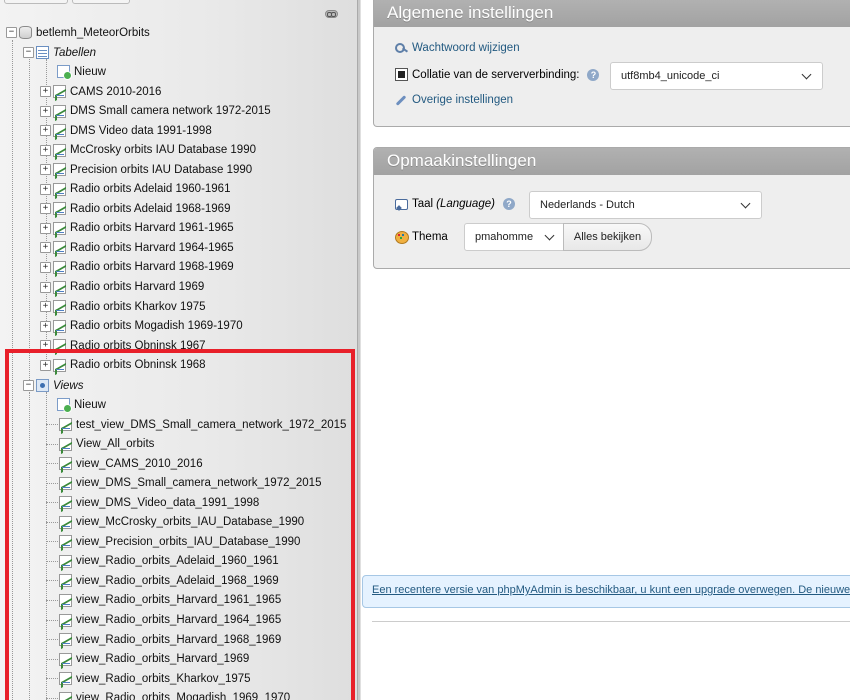 This screenshot has width=850, height=700. I want to click on change-password-link: Wachtwoord wijzigen, so click(466, 48).